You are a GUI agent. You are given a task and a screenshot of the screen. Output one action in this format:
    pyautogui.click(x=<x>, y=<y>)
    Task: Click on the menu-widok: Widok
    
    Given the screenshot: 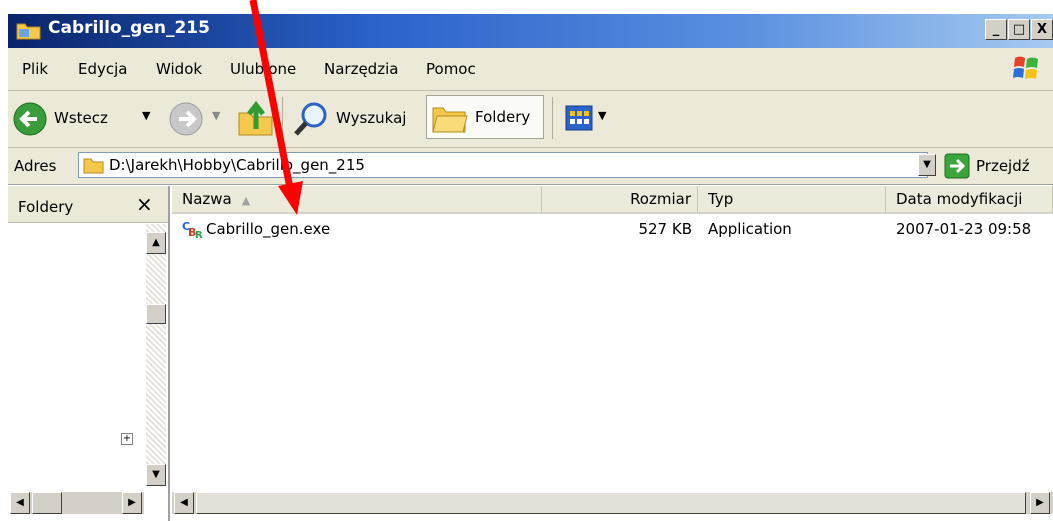 What is the action you would take?
    pyautogui.click(x=179, y=69)
    